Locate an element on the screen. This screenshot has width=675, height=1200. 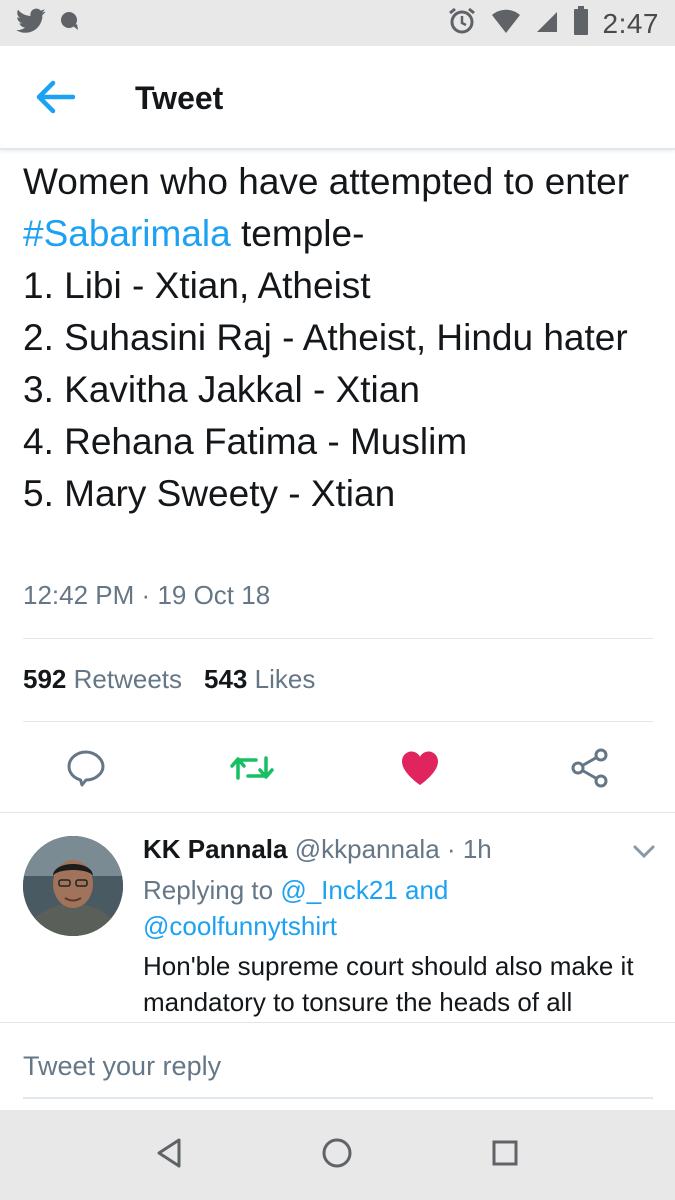
status-time: 2:47 is located at coordinates (630, 23).